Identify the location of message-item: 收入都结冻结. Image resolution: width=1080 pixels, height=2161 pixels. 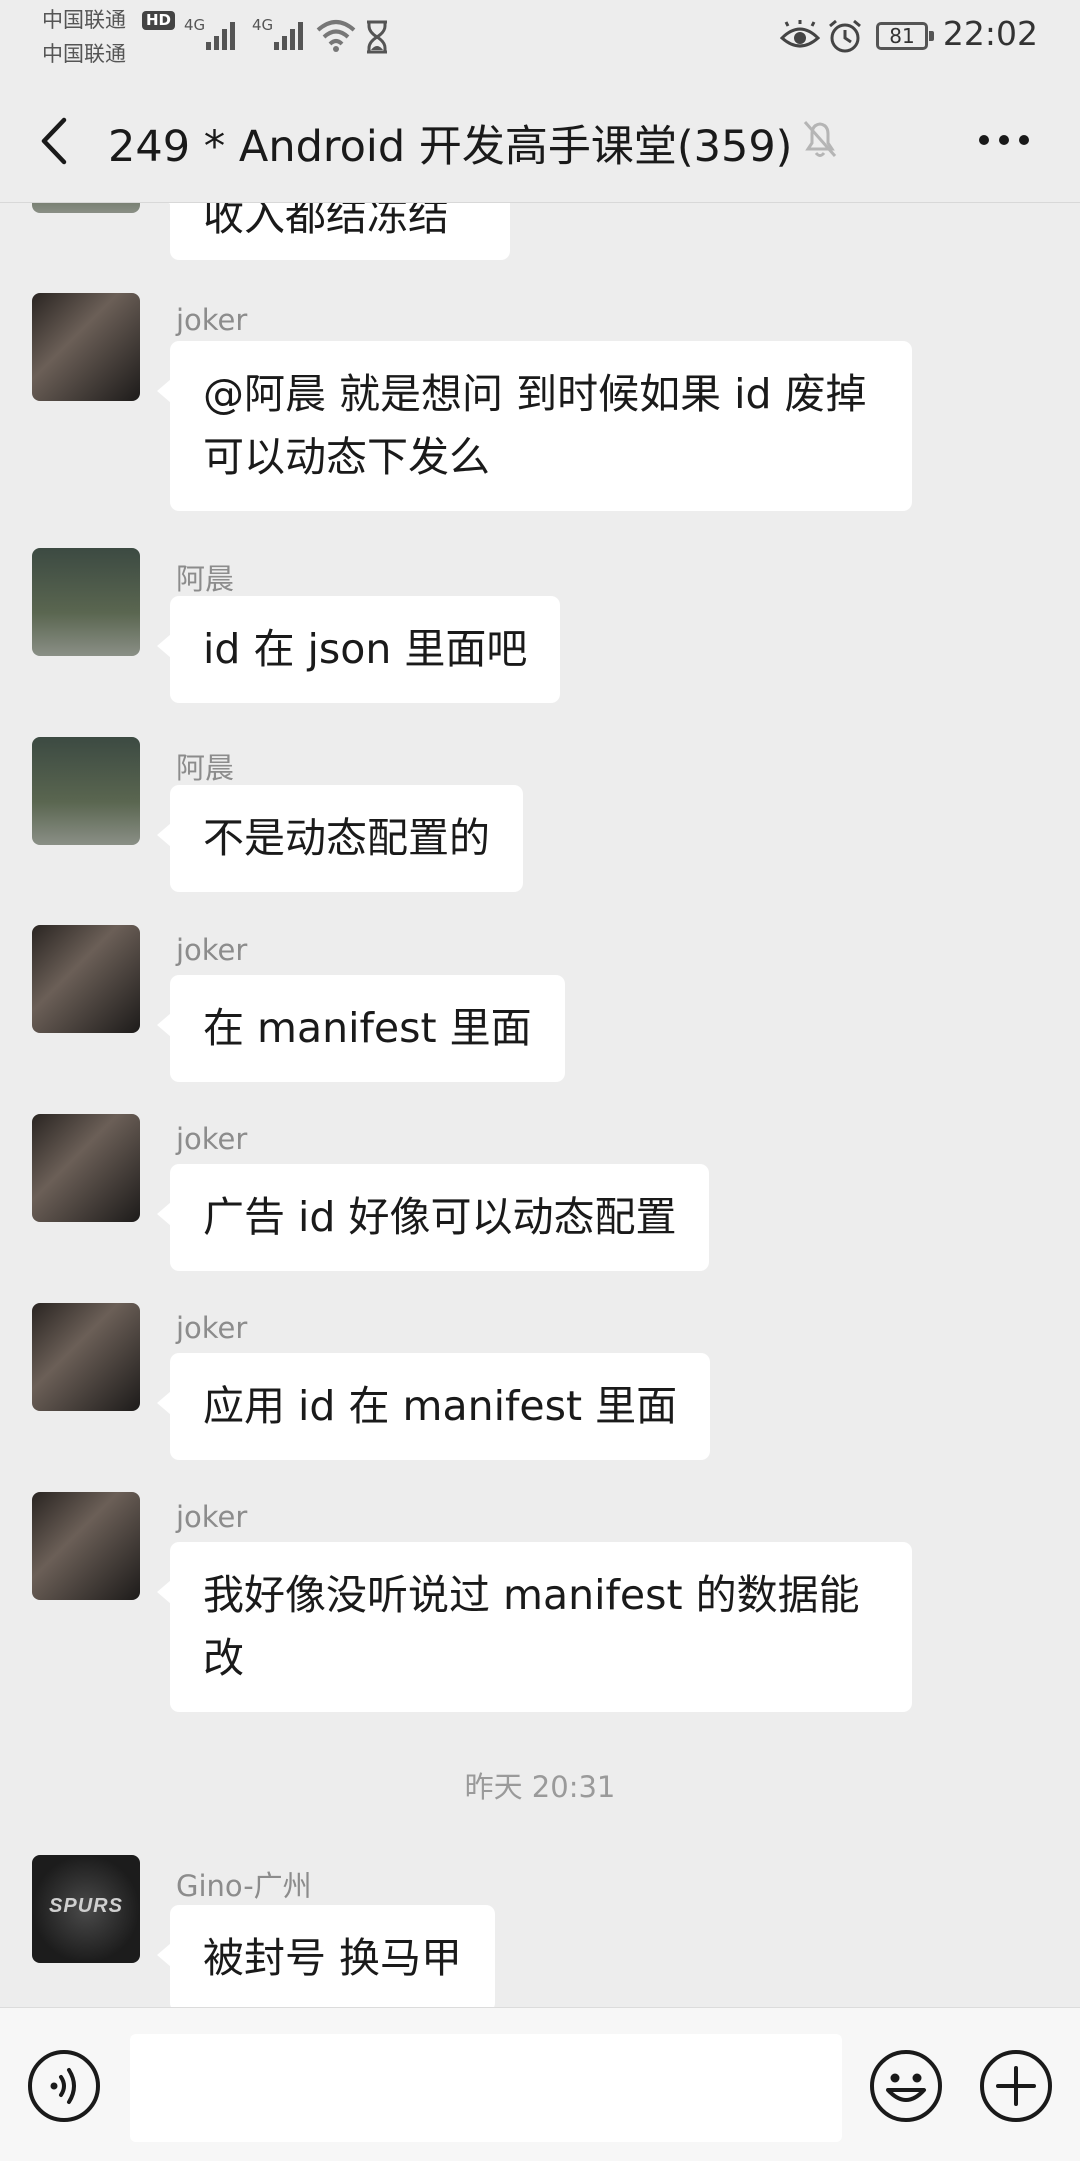
(540, 233).